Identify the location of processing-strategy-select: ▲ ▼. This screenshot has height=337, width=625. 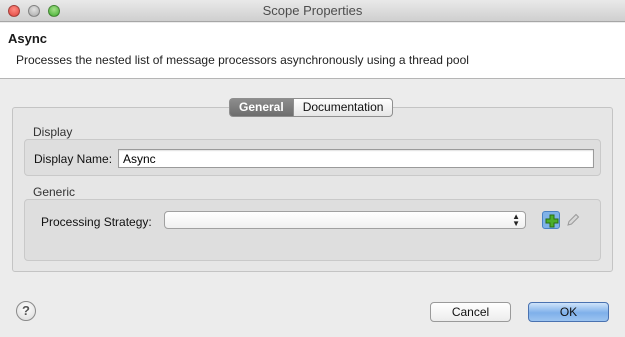
(345, 220).